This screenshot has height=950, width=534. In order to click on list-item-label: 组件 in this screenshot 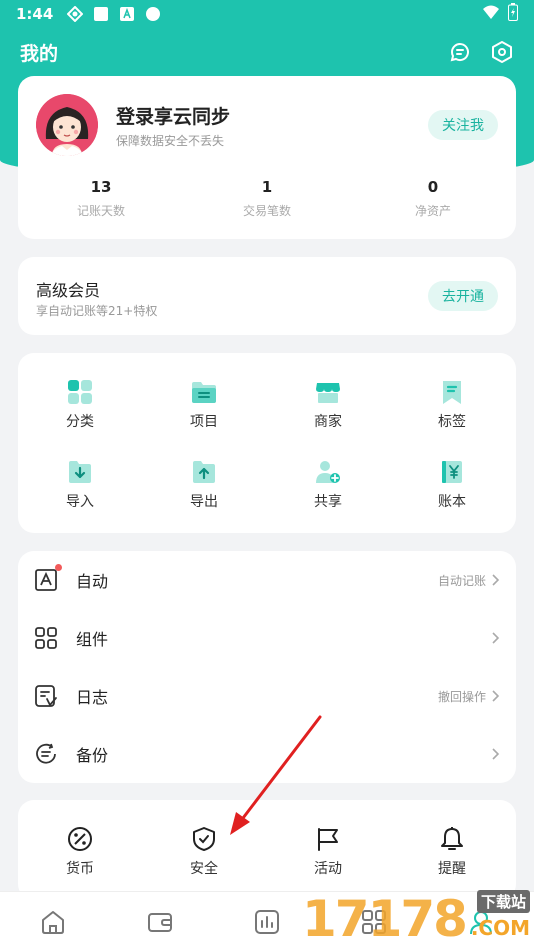, I will do `click(92, 639)`.